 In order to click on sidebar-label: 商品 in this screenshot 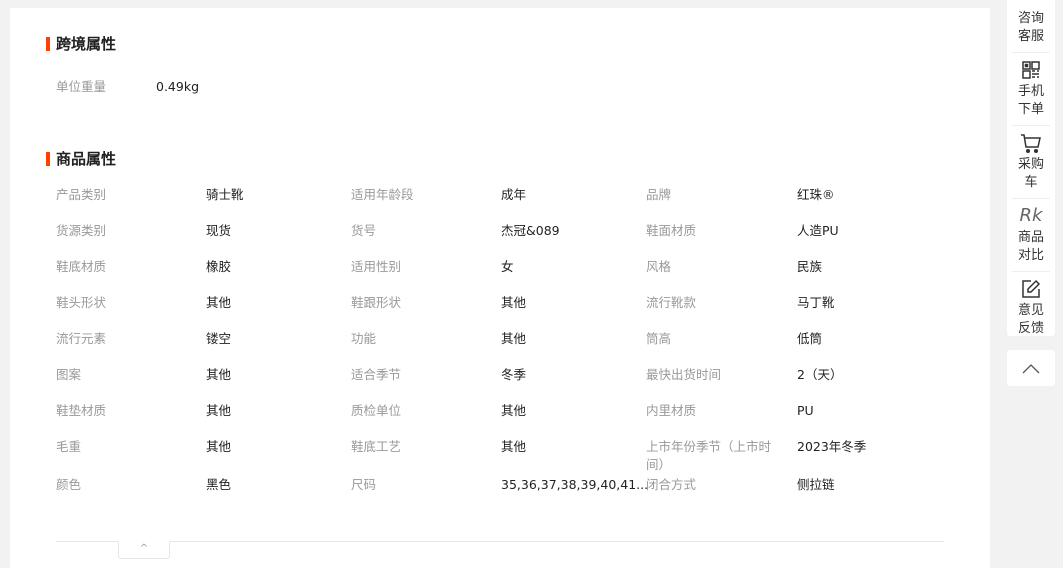, I will do `click(1030, 237)`.